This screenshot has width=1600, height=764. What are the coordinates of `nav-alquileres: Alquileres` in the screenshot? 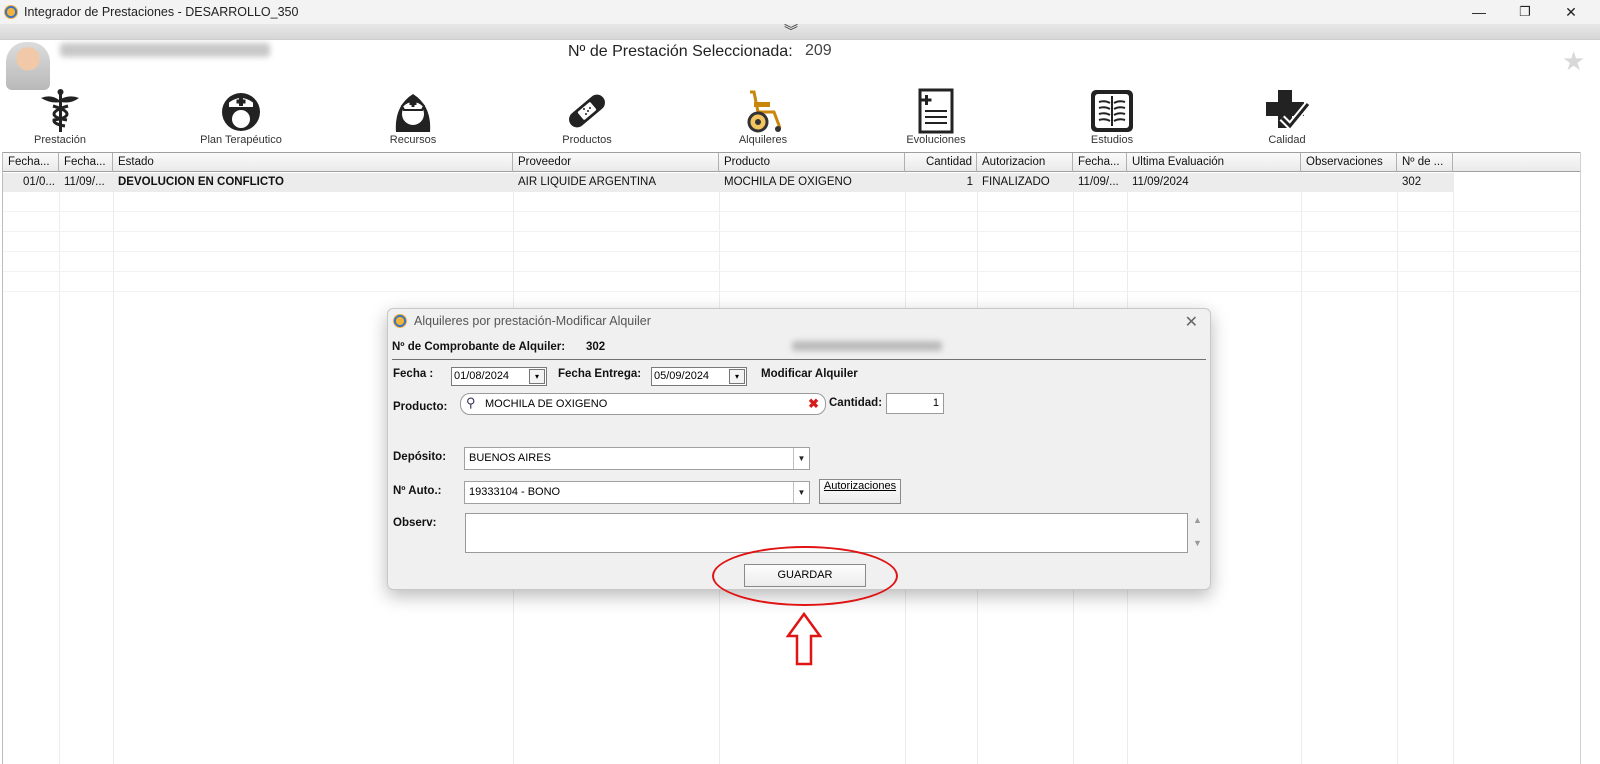 It's located at (763, 120).